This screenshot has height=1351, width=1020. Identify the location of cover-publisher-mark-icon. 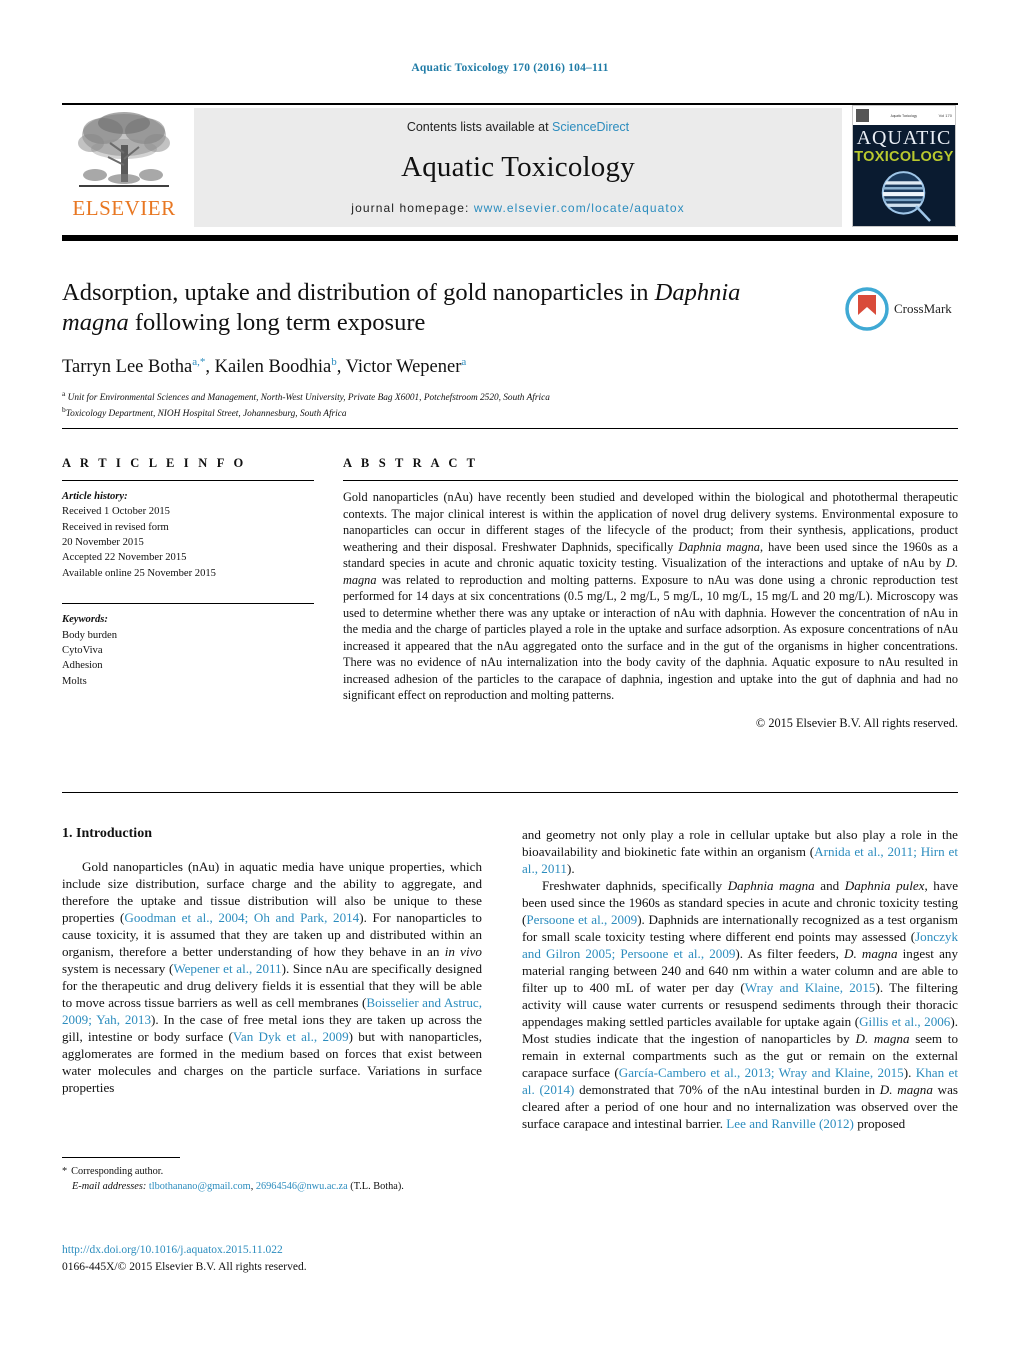
(862, 115).